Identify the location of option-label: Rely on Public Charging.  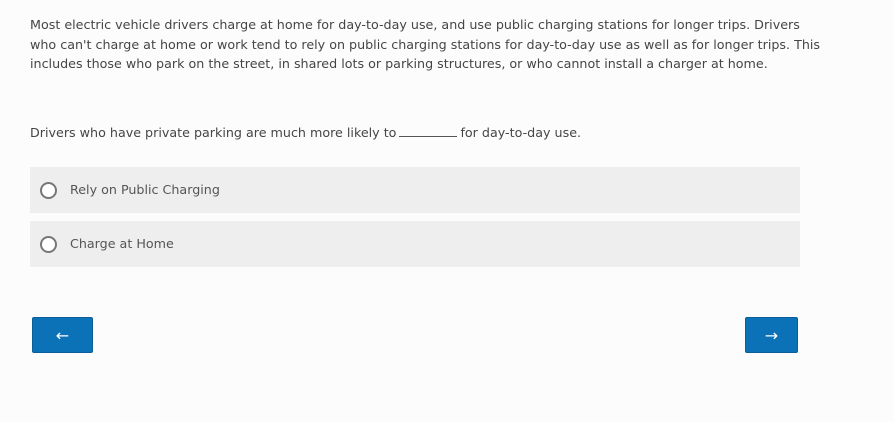
(145, 189).